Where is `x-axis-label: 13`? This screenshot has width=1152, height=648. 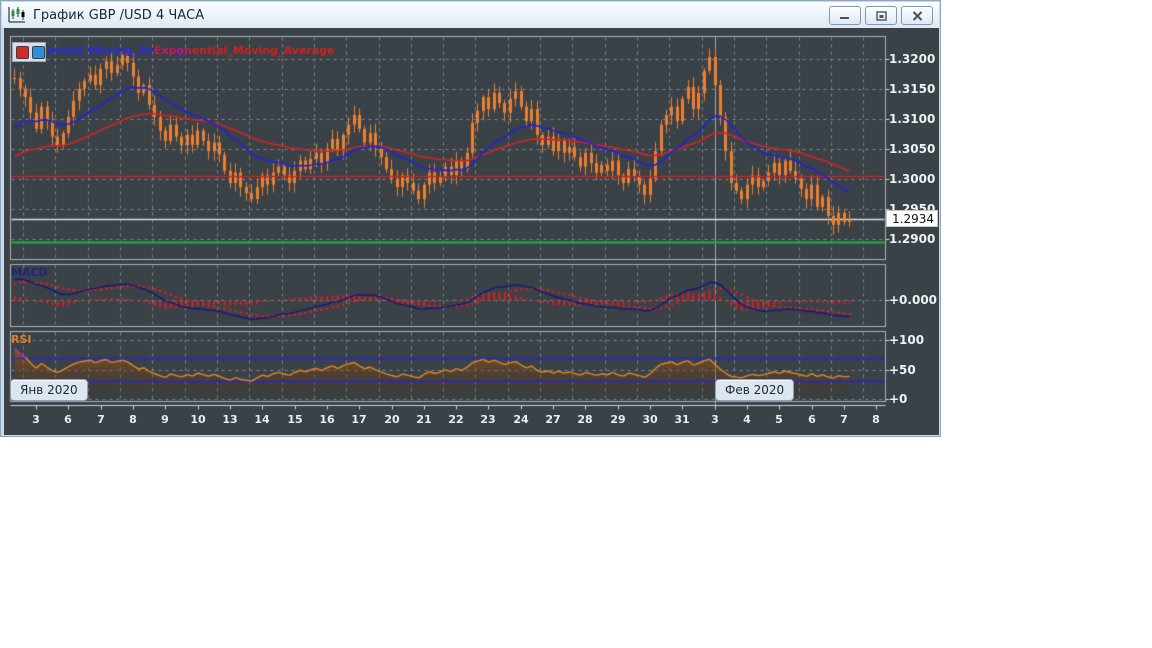 x-axis-label: 13 is located at coordinates (230, 419).